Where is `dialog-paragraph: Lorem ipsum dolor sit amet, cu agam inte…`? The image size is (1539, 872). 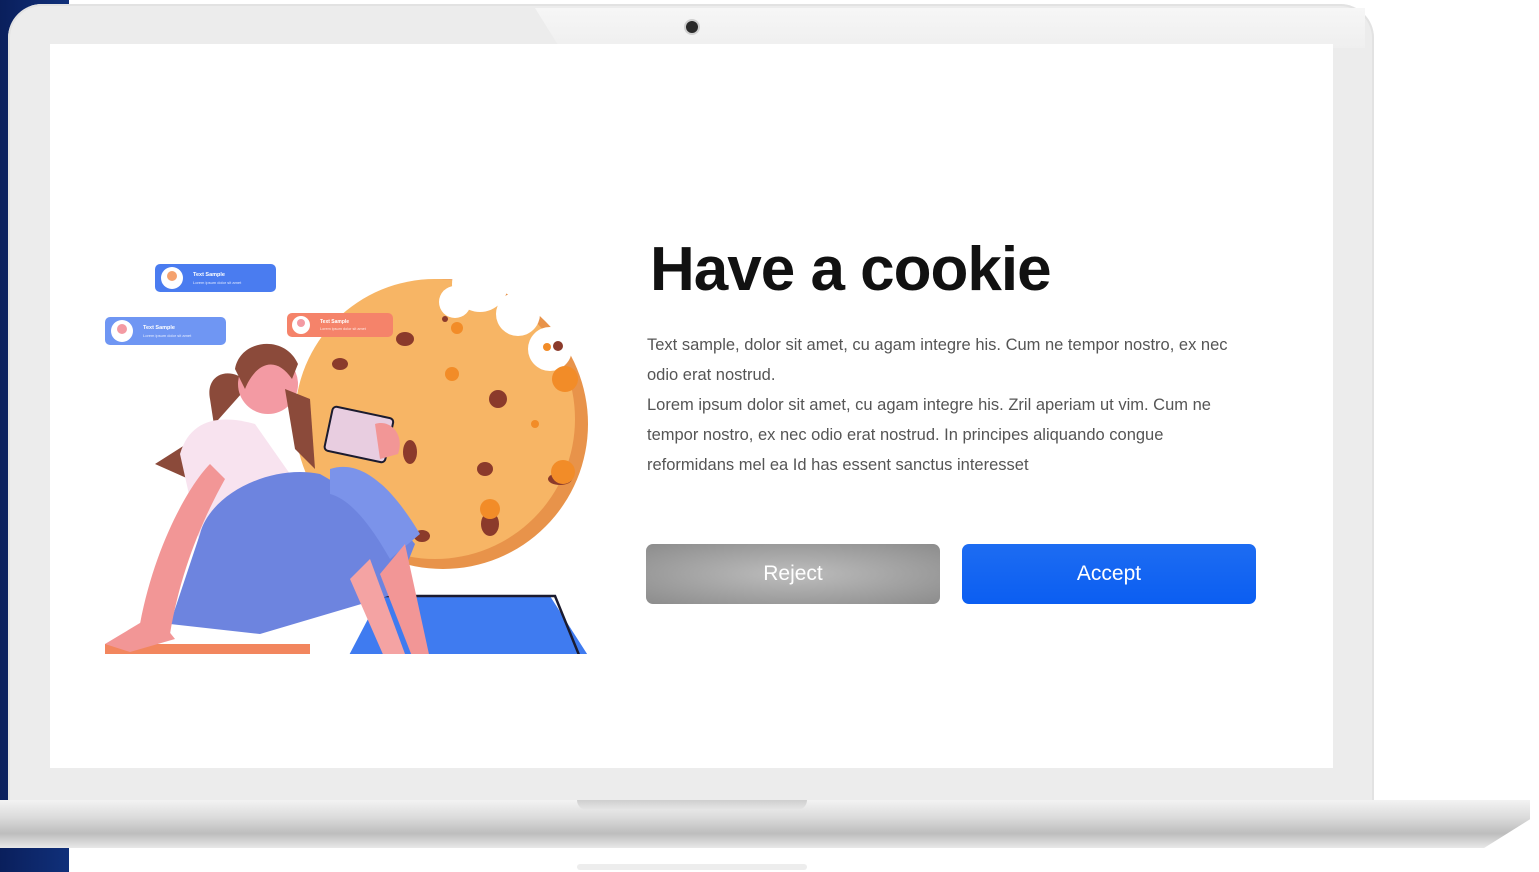 dialog-paragraph: Lorem ipsum dolor sit amet, cu agam inte… is located at coordinates (929, 435).